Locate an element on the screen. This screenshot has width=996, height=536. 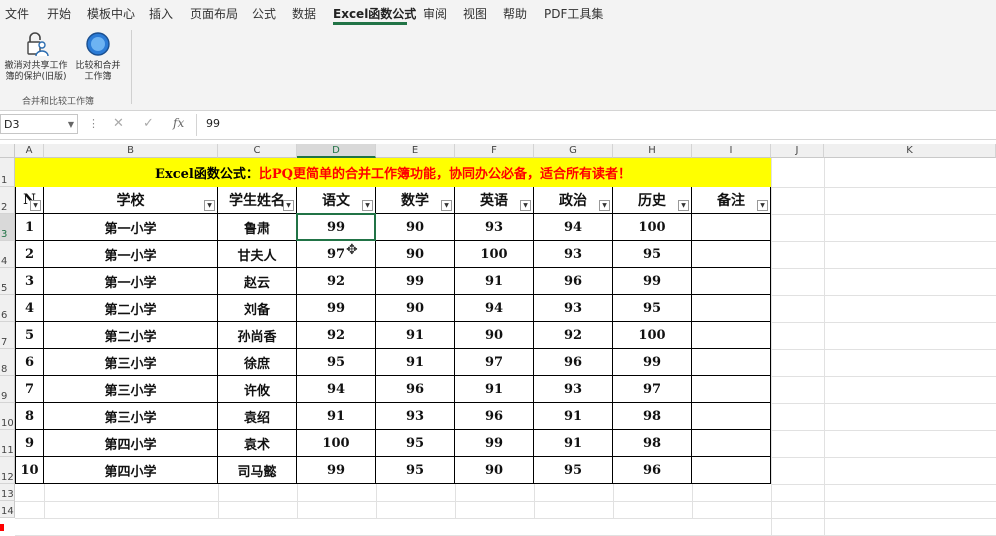
tab-0: 文件 is located at coordinates (17, 13).